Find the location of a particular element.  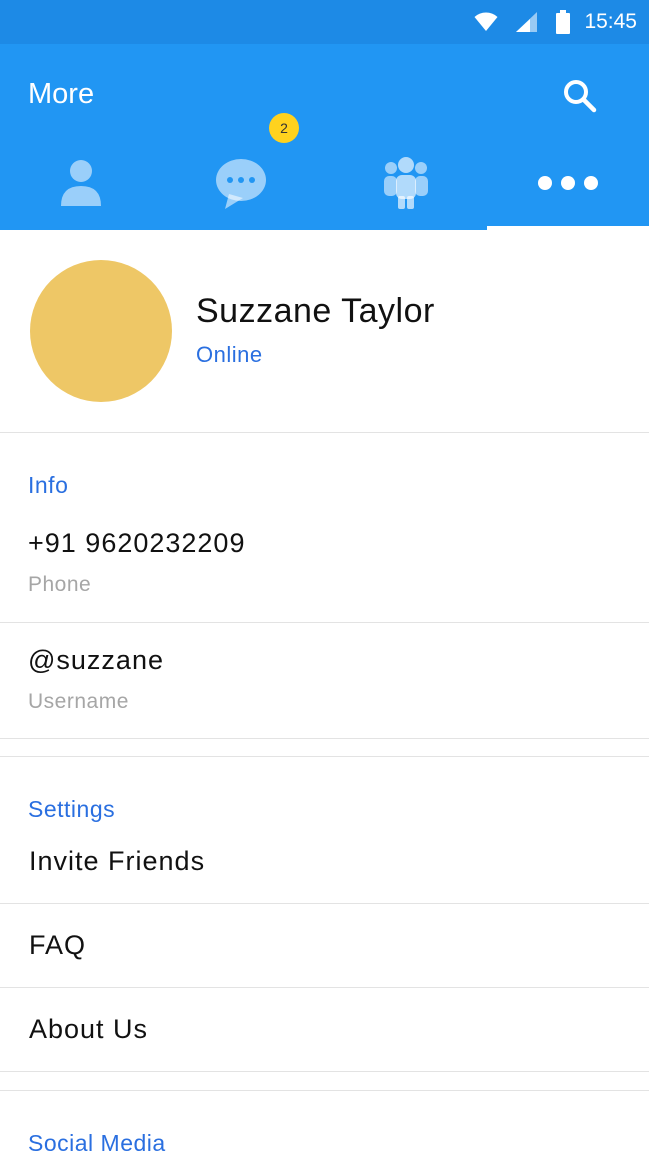

person-icon is located at coordinates (81, 185).